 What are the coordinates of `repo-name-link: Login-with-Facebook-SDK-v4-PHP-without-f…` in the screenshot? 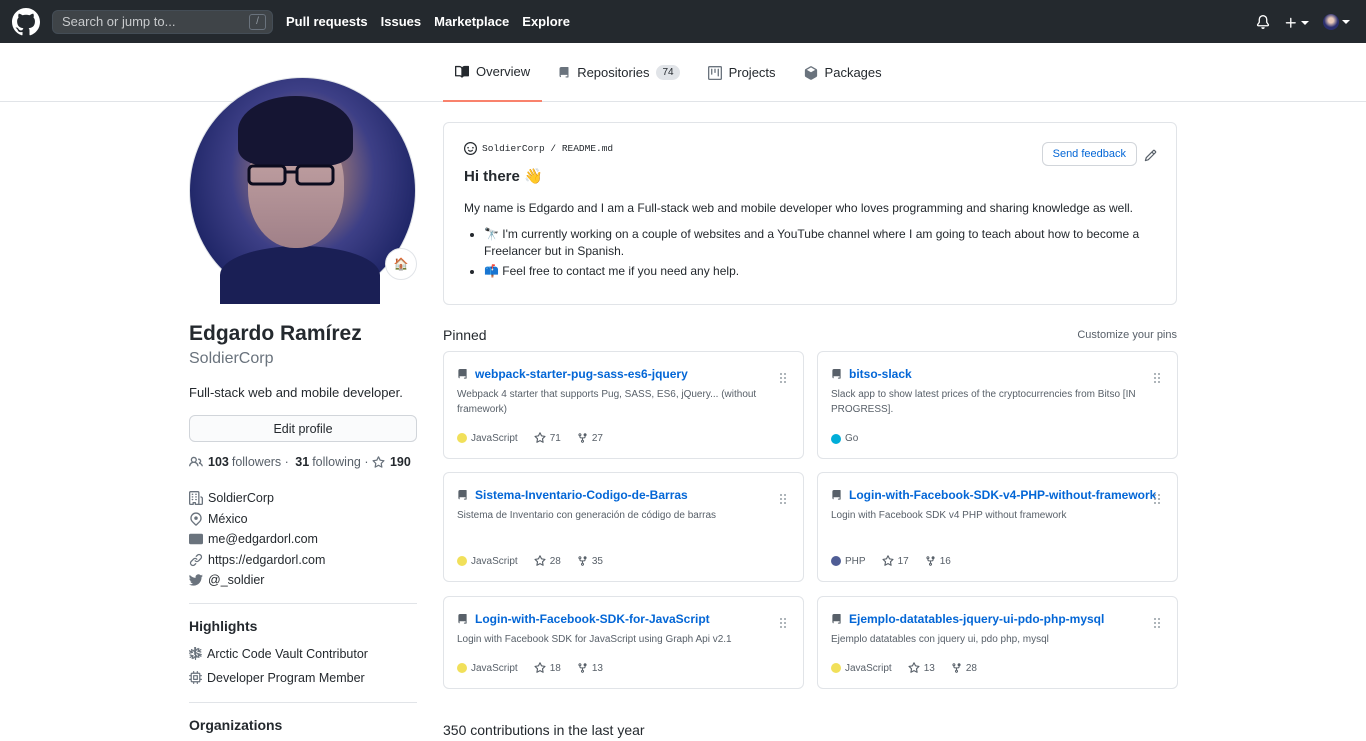 It's located at (1002, 495).